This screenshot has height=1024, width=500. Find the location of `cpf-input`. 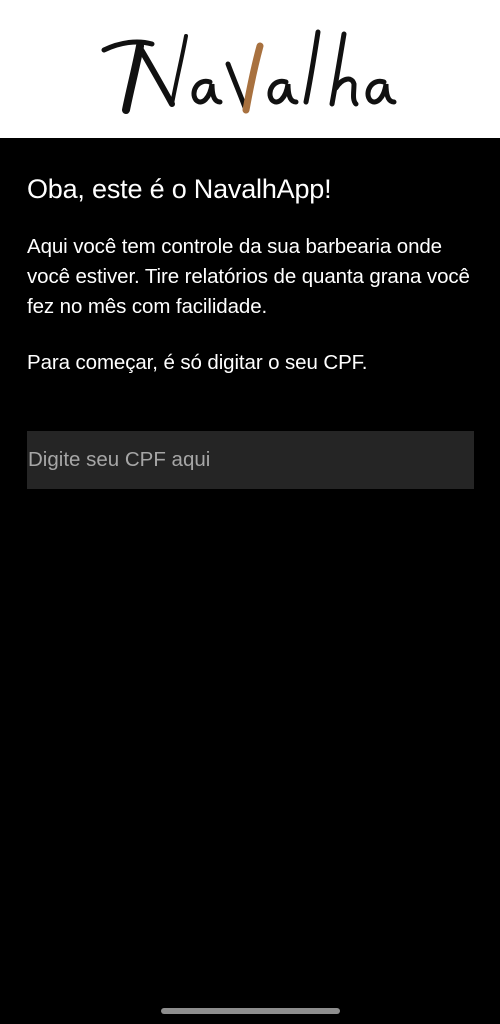

cpf-input is located at coordinates (250, 460).